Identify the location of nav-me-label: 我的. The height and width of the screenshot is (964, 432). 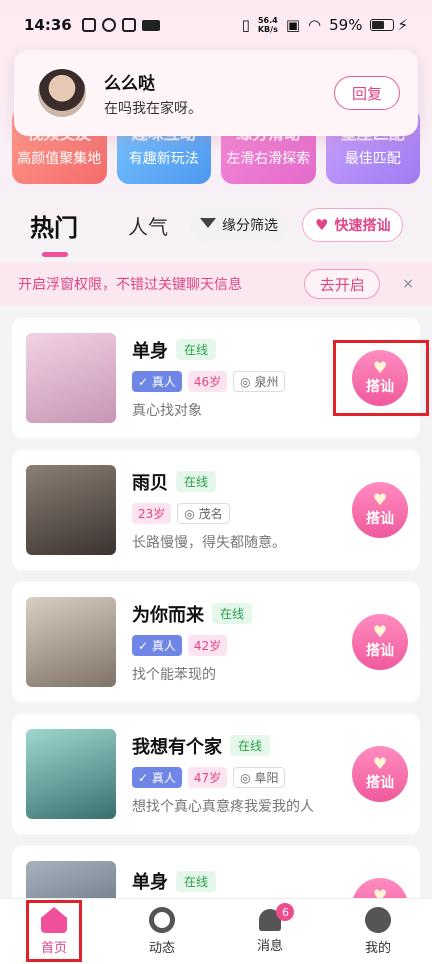
(377, 948).